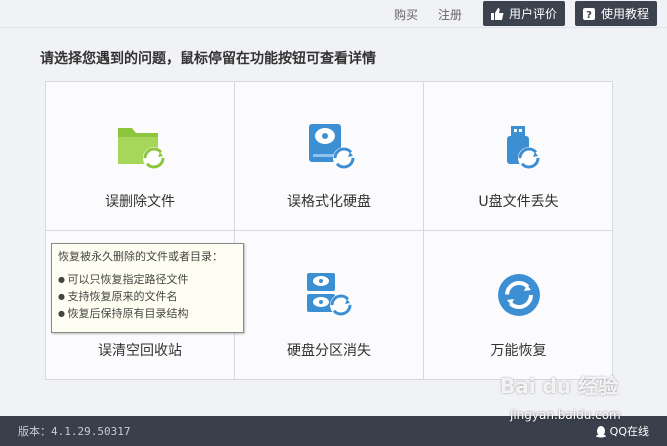  I want to click on register-link: 注册, so click(450, 14).